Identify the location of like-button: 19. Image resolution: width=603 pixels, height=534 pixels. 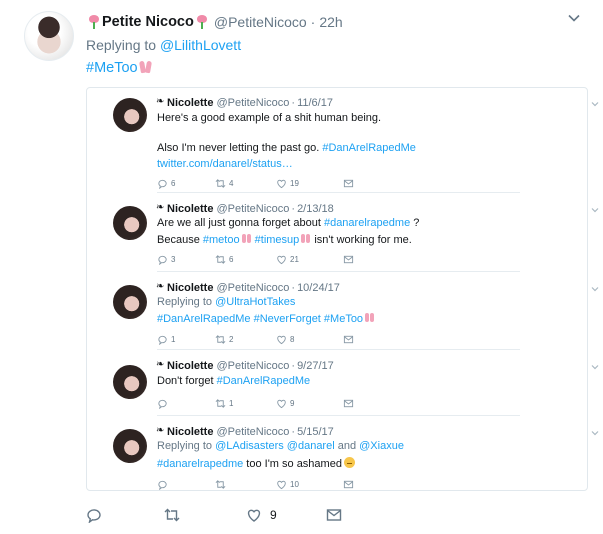
(287, 183).